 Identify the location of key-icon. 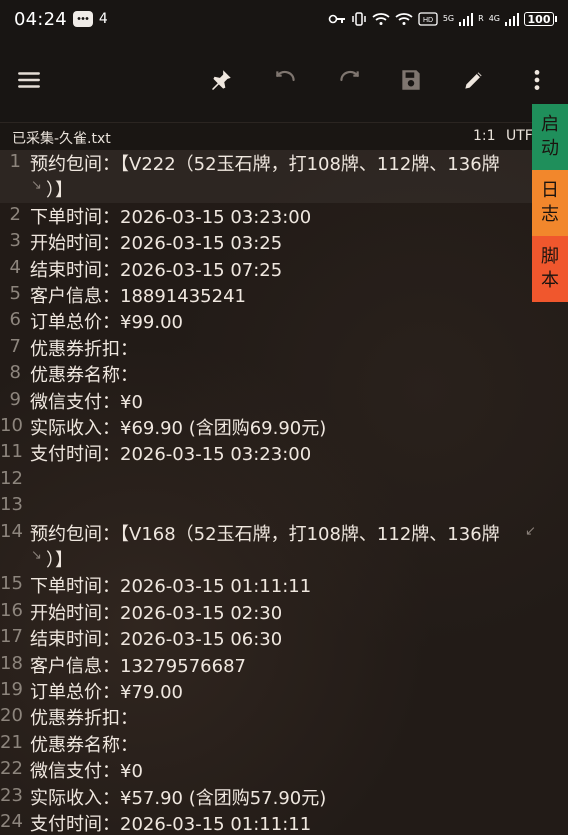
(336, 19).